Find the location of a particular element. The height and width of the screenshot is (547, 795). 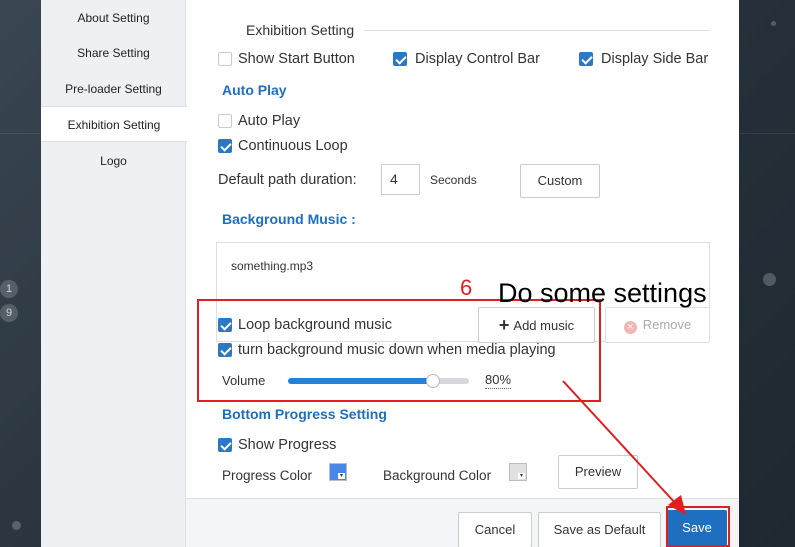

progress-color-label: Progress Color is located at coordinates (267, 475).